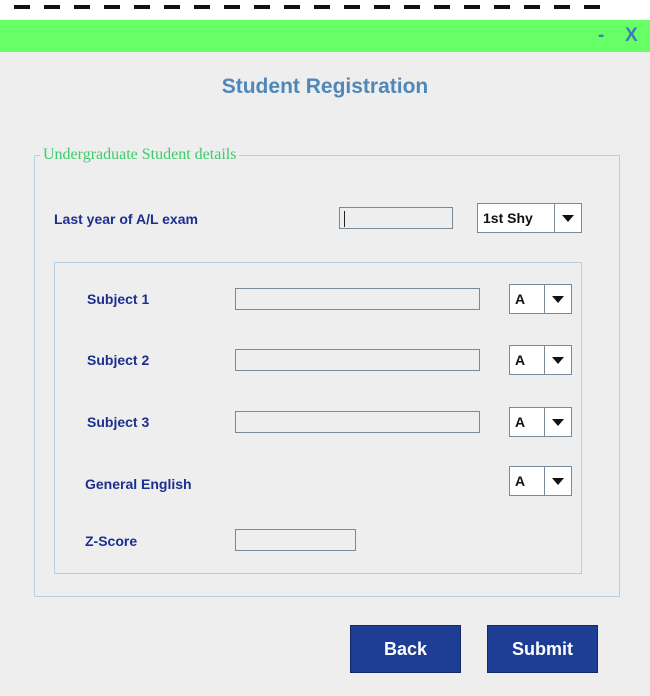 Image resolution: width=650 pixels, height=696 pixels. What do you see at coordinates (396, 218) in the screenshot?
I see `al-exam-year-input` at bounding box center [396, 218].